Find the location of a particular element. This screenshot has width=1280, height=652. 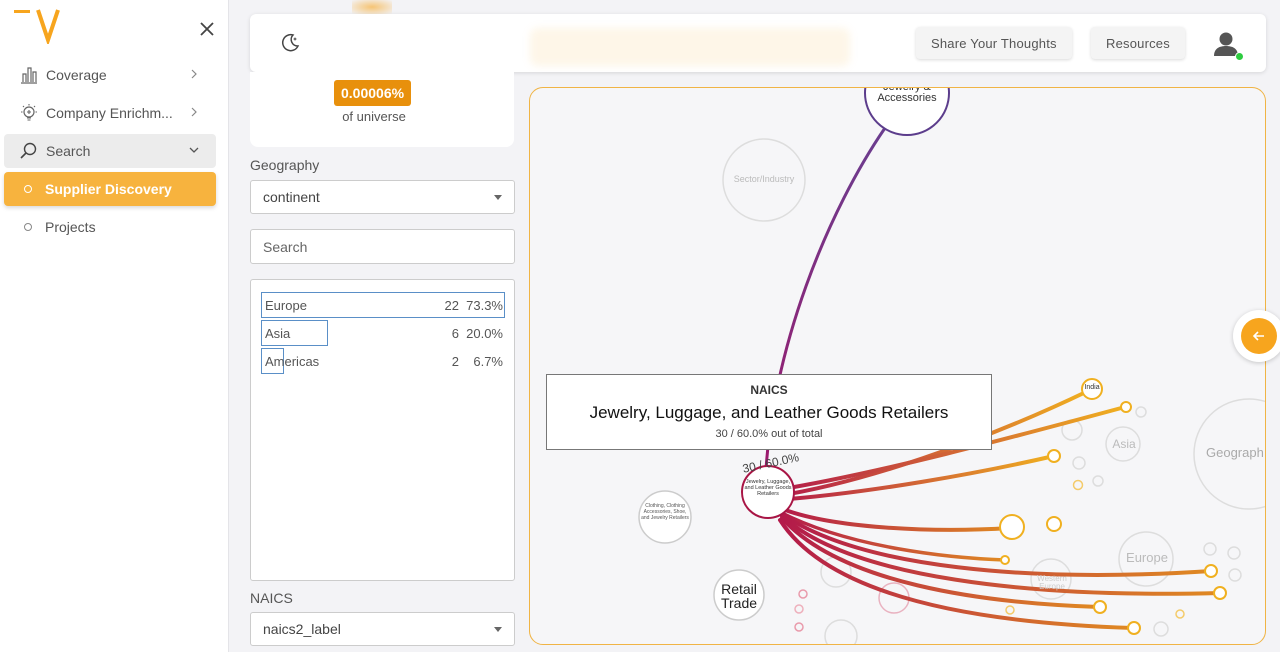

geo-percent: 20.0% is located at coordinates (484, 333).